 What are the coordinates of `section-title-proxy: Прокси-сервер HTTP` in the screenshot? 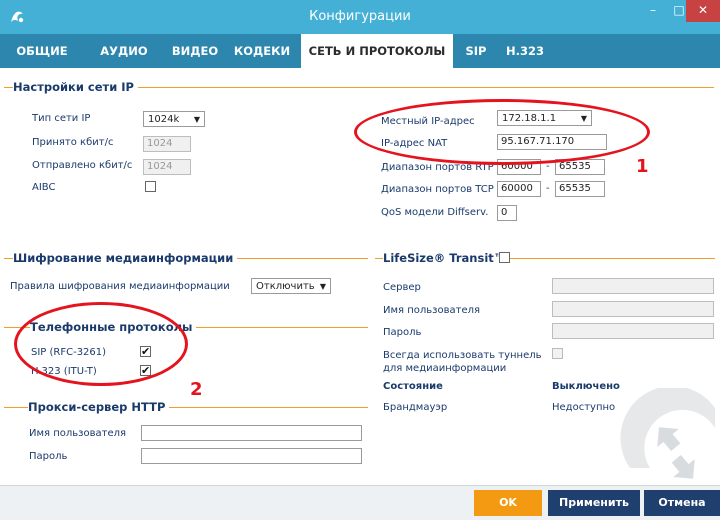 It's located at (99, 407).